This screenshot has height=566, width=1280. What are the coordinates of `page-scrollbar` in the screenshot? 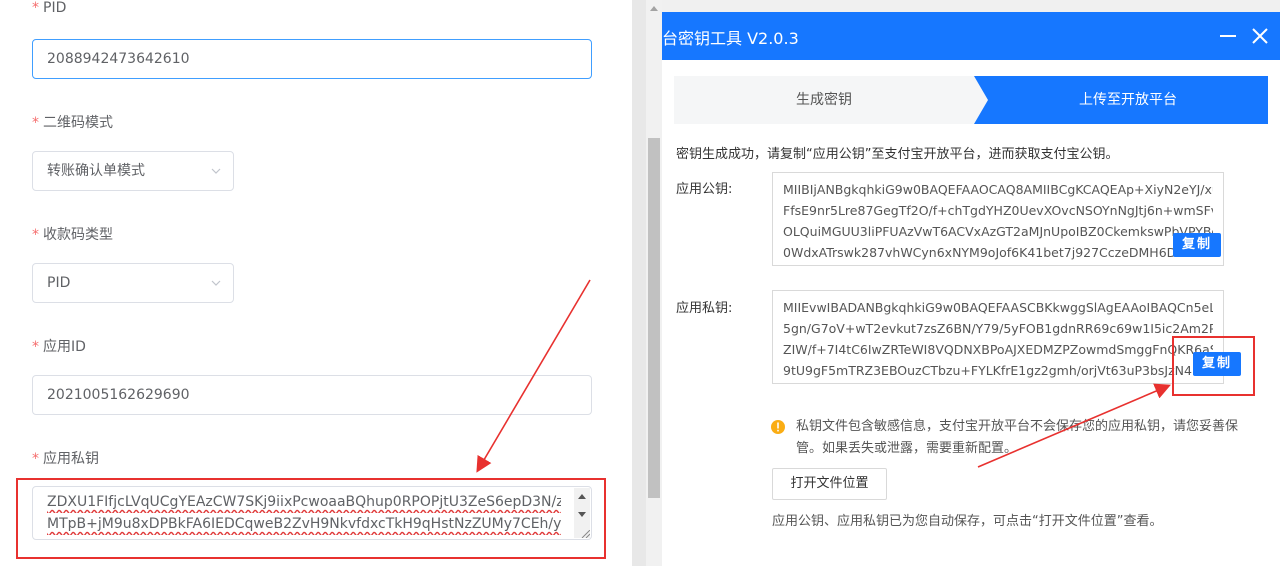 It's located at (654, 283).